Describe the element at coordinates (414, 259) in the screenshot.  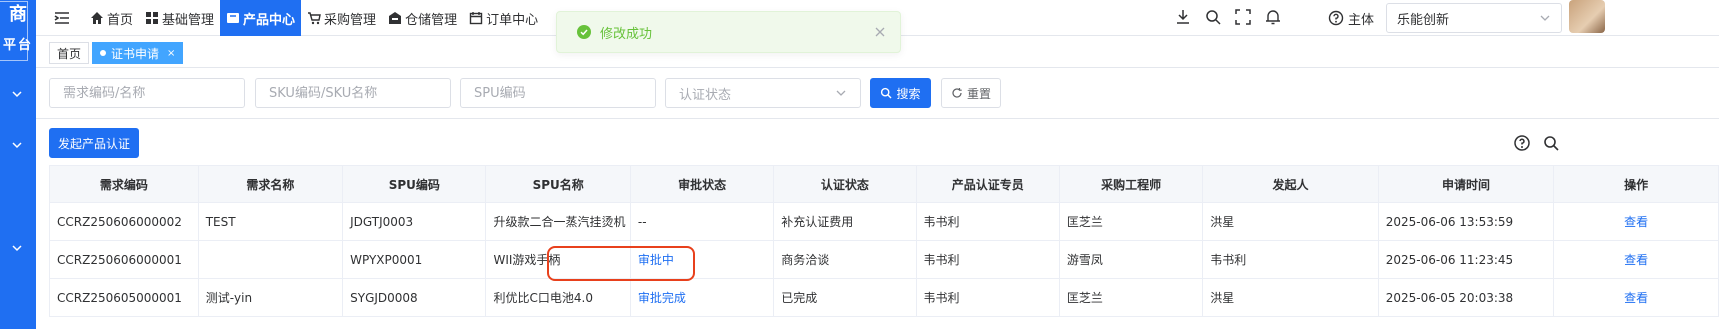
I see `cell-spu-code: WPYXP0001` at that location.